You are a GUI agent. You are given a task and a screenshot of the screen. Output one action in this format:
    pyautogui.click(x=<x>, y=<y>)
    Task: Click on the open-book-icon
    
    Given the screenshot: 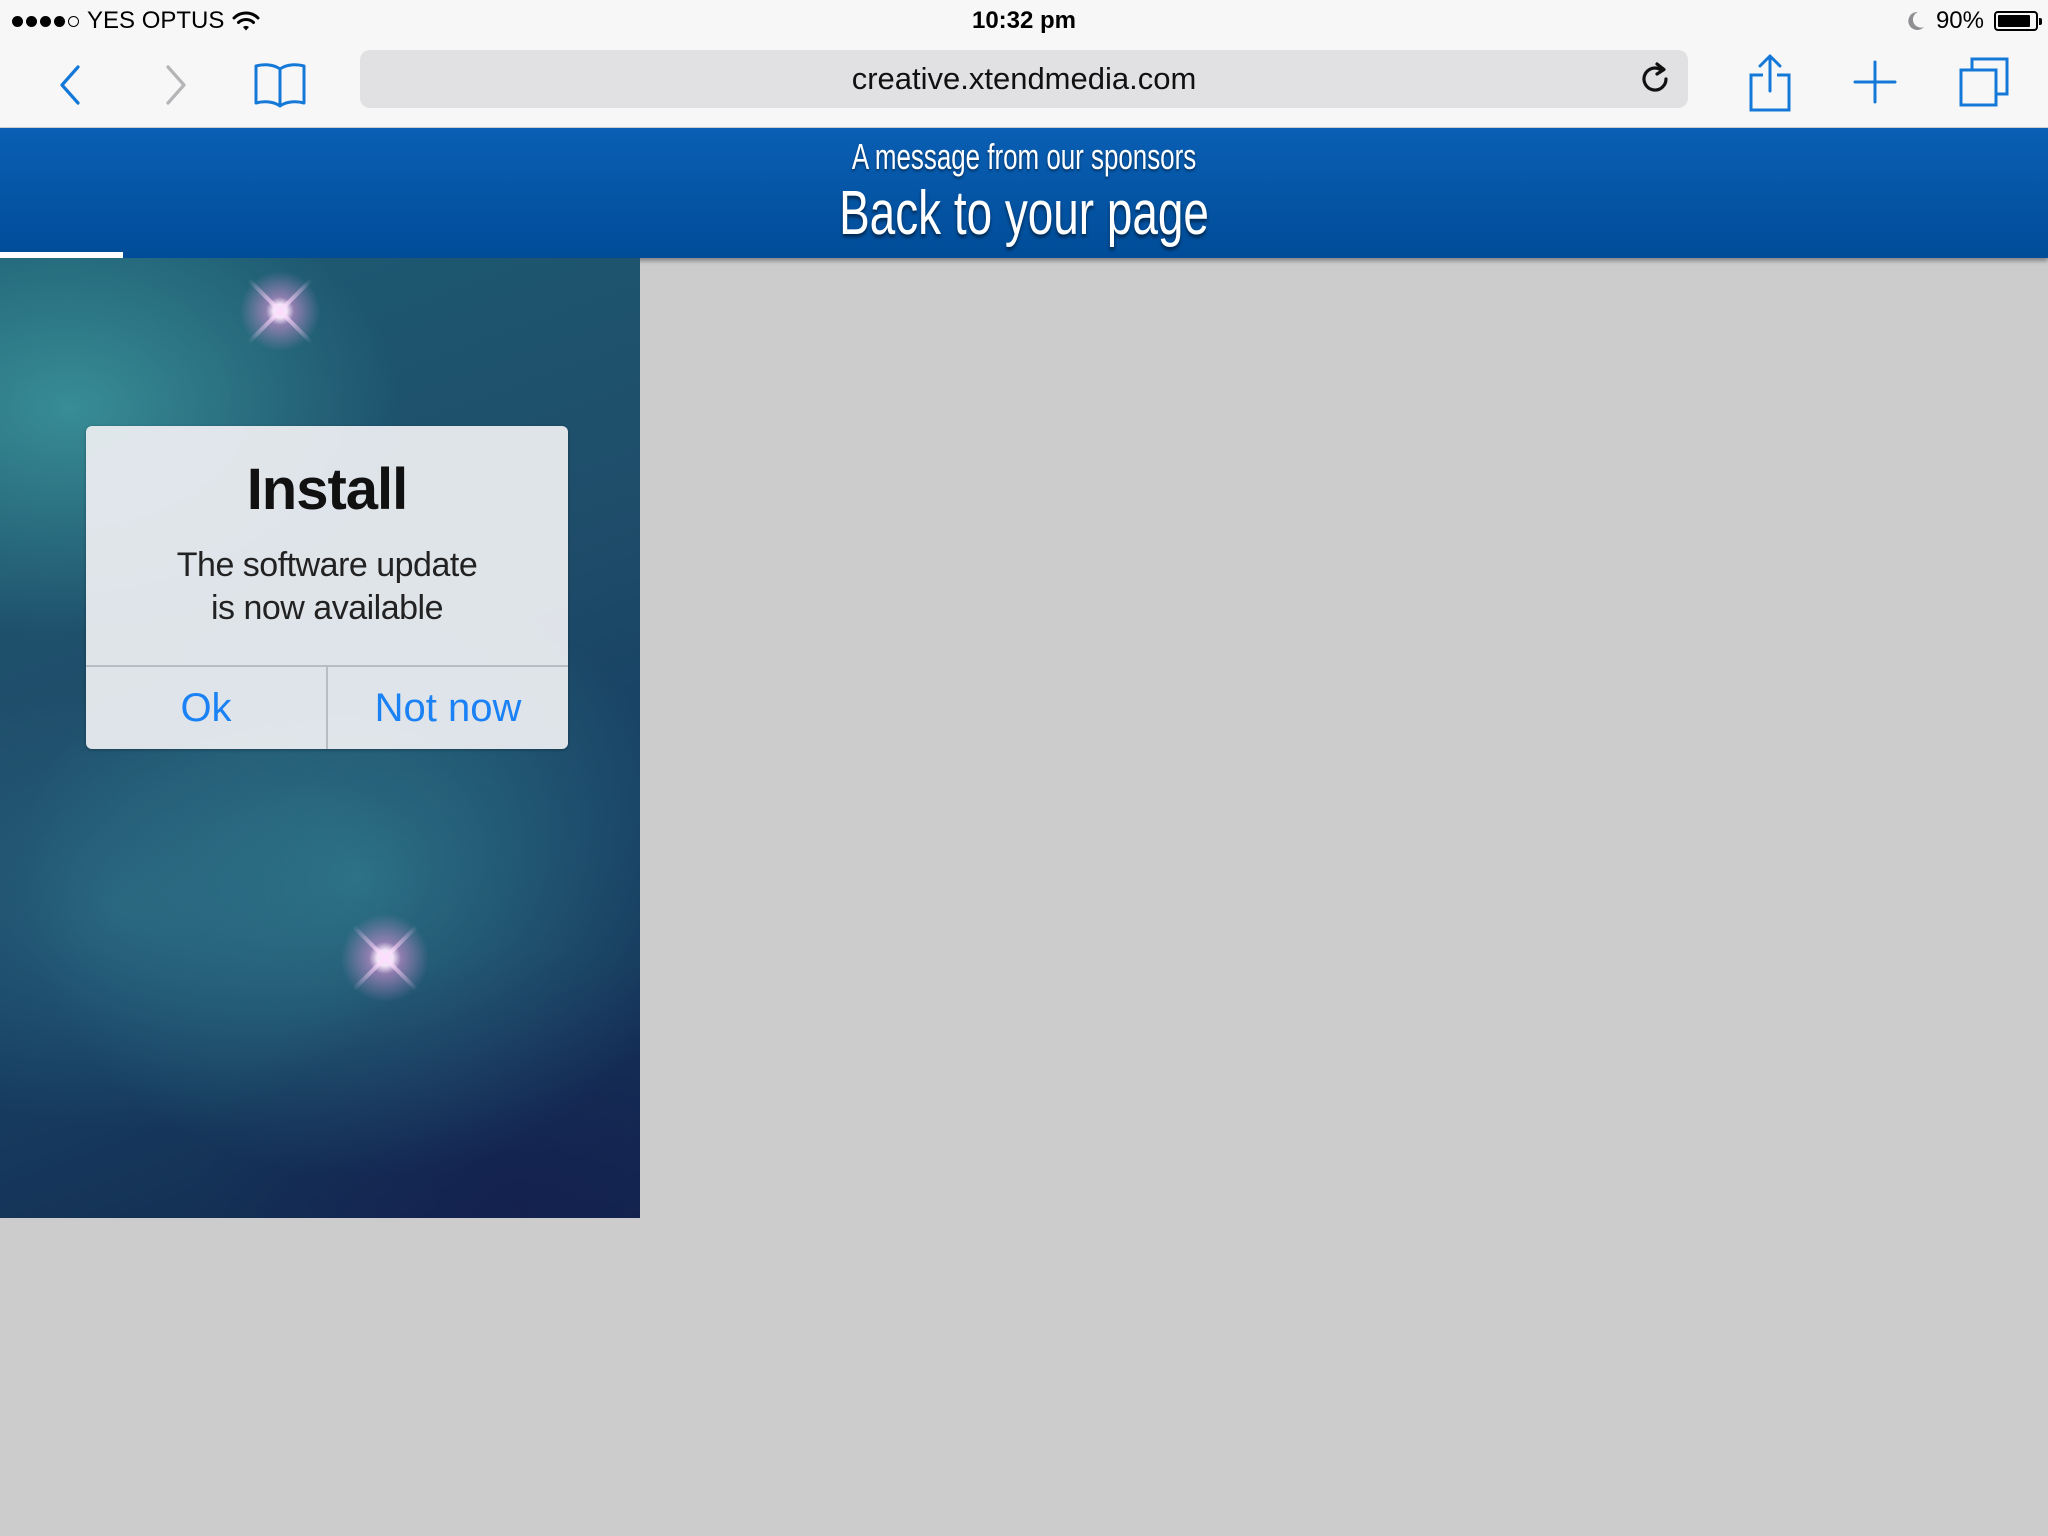 What is the action you would take?
    pyautogui.click(x=280, y=85)
    